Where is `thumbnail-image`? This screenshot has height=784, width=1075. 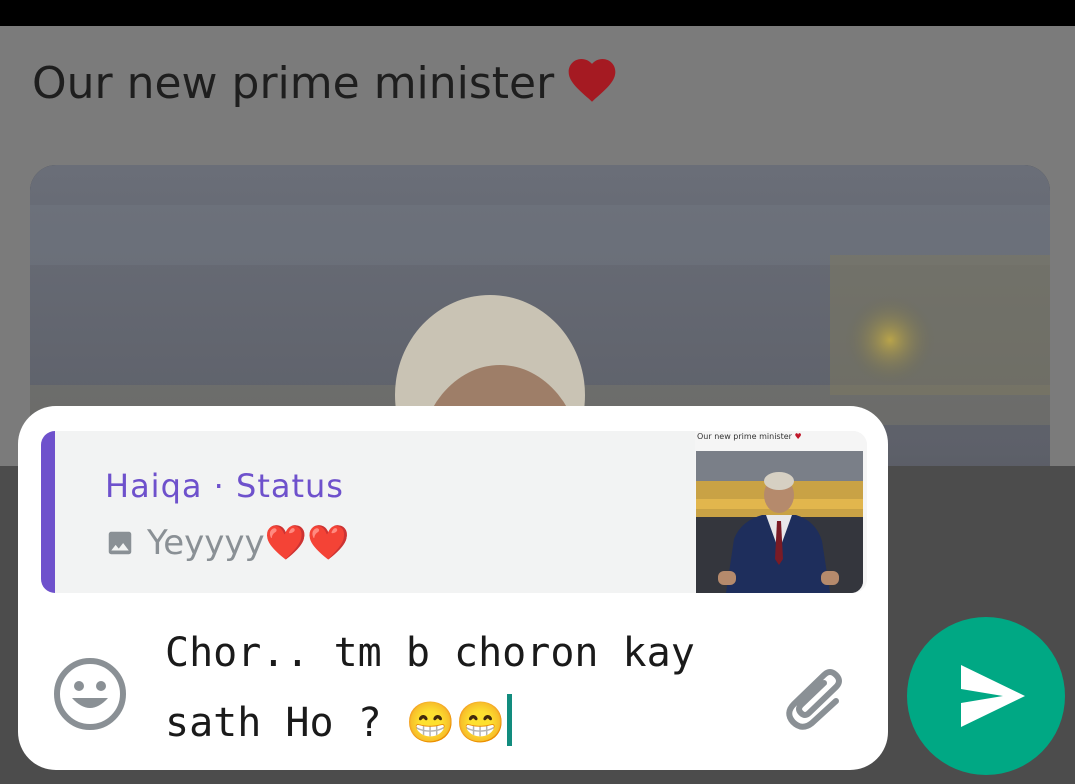
thumbnail-image is located at coordinates (779, 522).